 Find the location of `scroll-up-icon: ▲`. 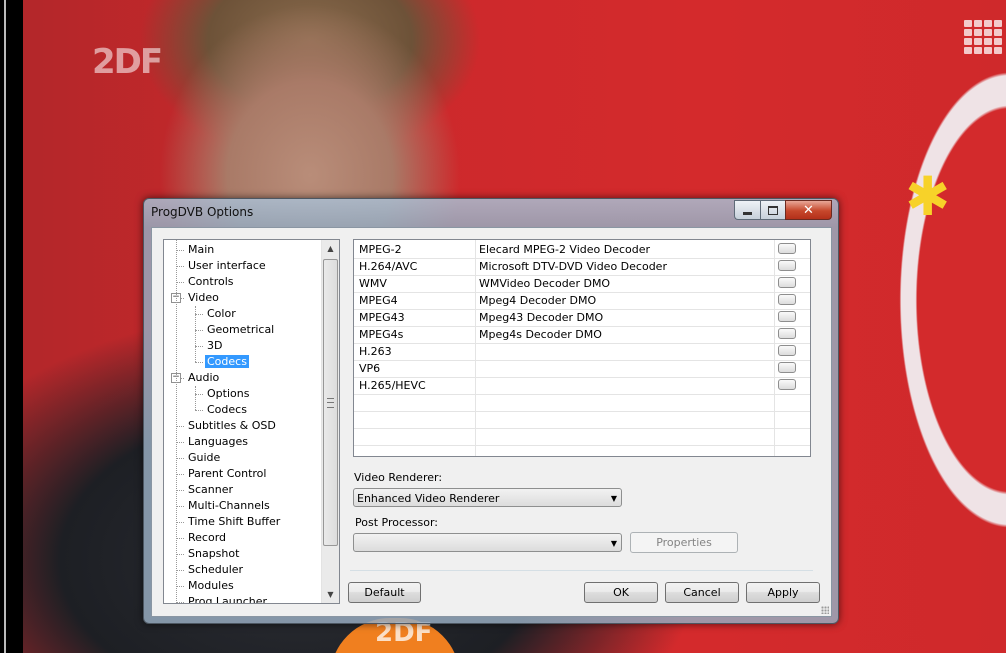

scroll-up-icon: ▲ is located at coordinates (330, 248).